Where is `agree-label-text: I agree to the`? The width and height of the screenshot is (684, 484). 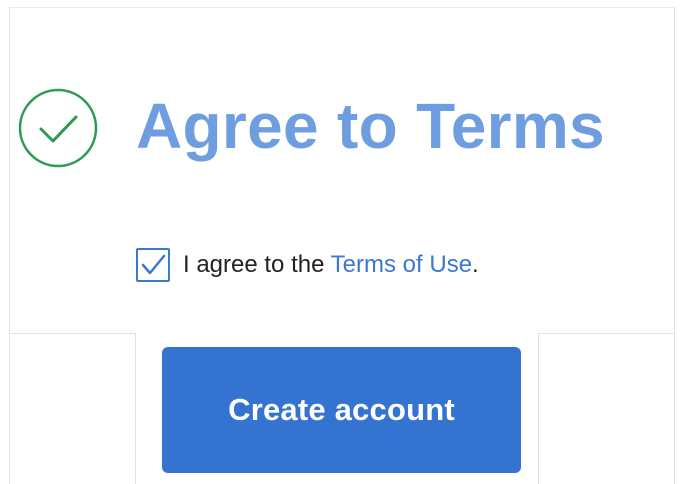 agree-label-text: I agree to the is located at coordinates (257, 264).